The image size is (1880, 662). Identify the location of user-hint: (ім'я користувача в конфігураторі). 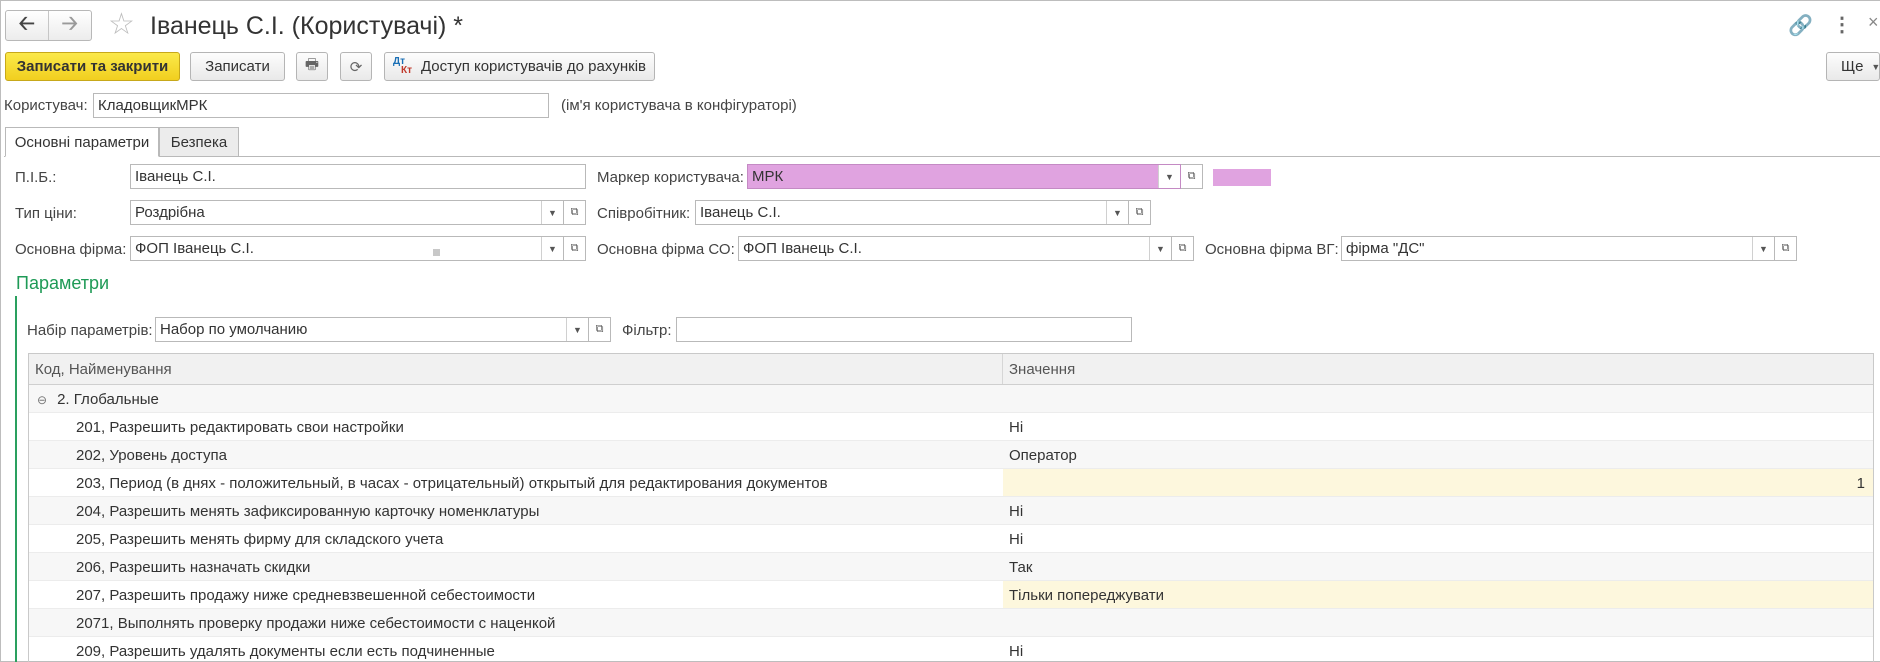
(679, 105).